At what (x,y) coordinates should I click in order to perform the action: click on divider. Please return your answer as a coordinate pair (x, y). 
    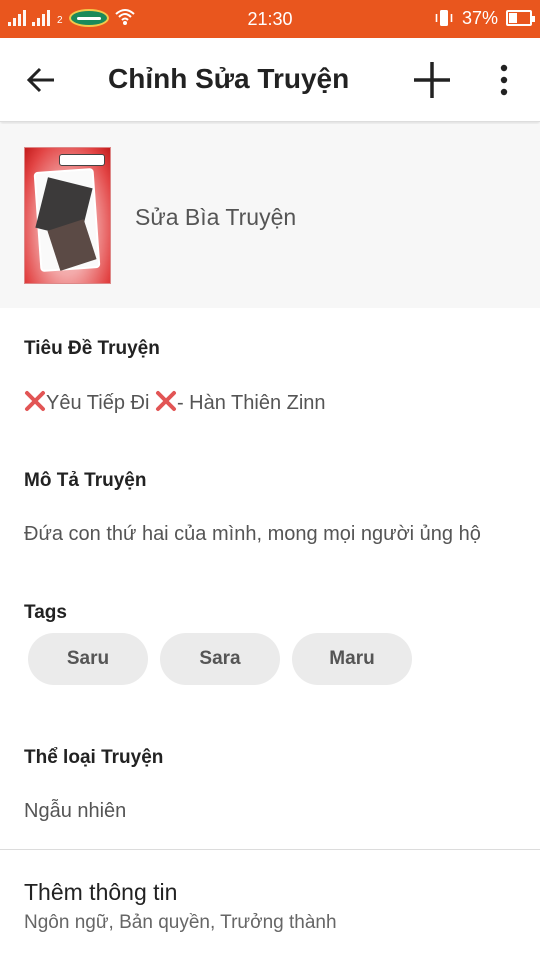
    Looking at the image, I should click on (270, 849).